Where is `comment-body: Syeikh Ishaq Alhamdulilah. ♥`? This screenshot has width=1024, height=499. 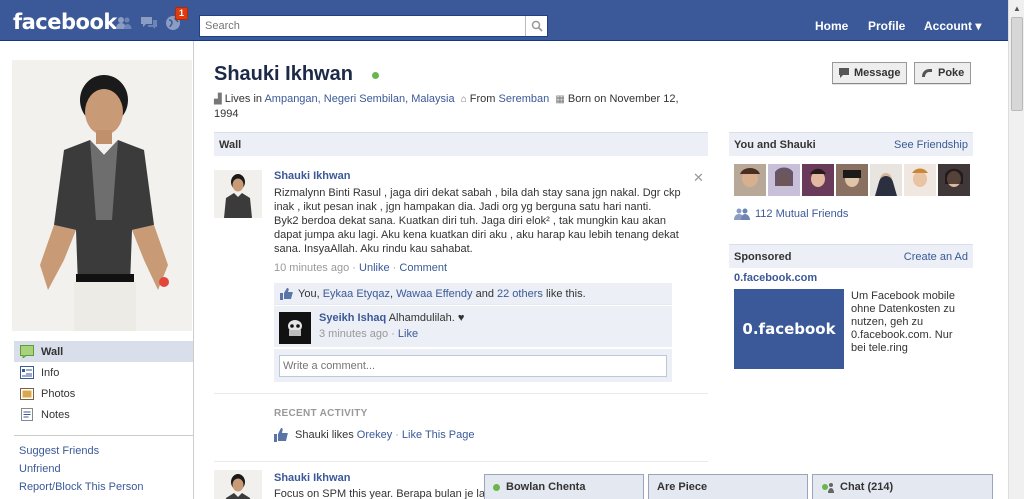 comment-body: Syeikh Ishaq Alhamdulilah. ♥ is located at coordinates (391, 318).